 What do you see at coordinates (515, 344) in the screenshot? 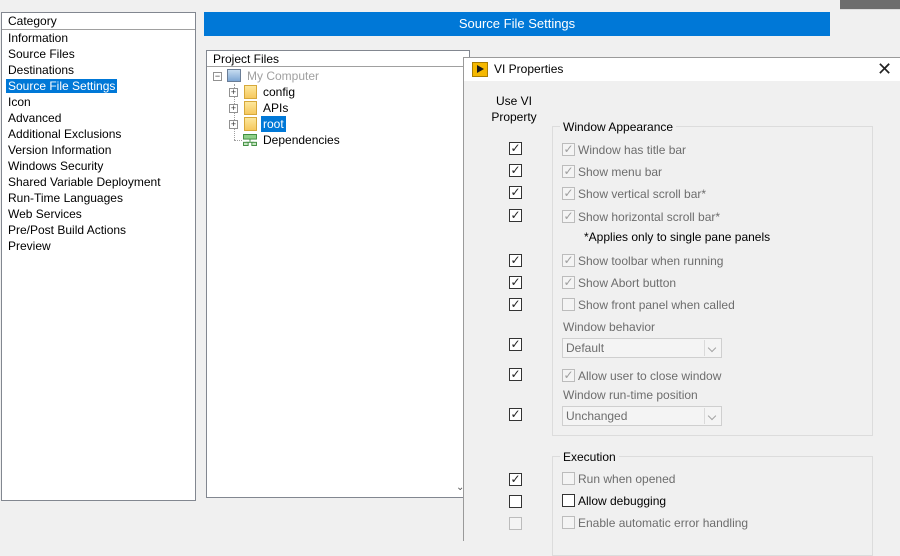
I see `use-vi-checkbox-window-behavior: ✓` at bounding box center [515, 344].